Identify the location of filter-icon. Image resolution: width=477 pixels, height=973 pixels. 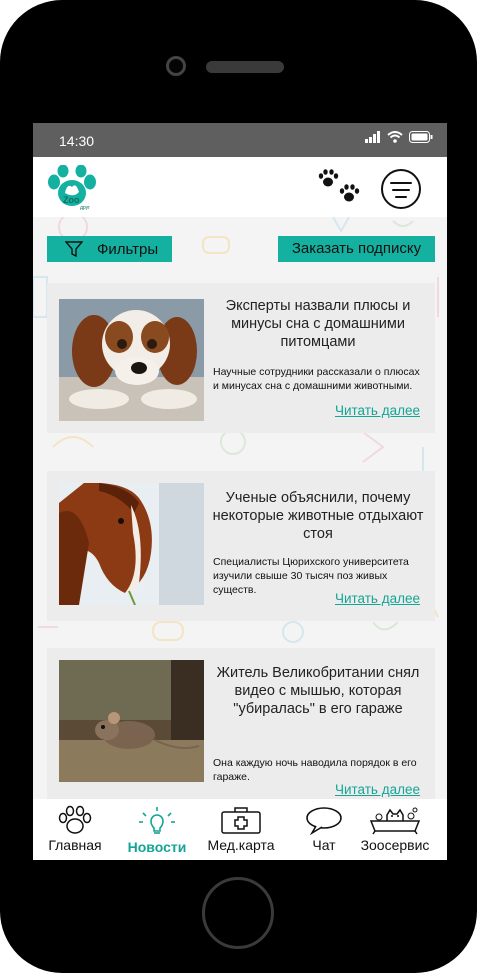
(74, 249).